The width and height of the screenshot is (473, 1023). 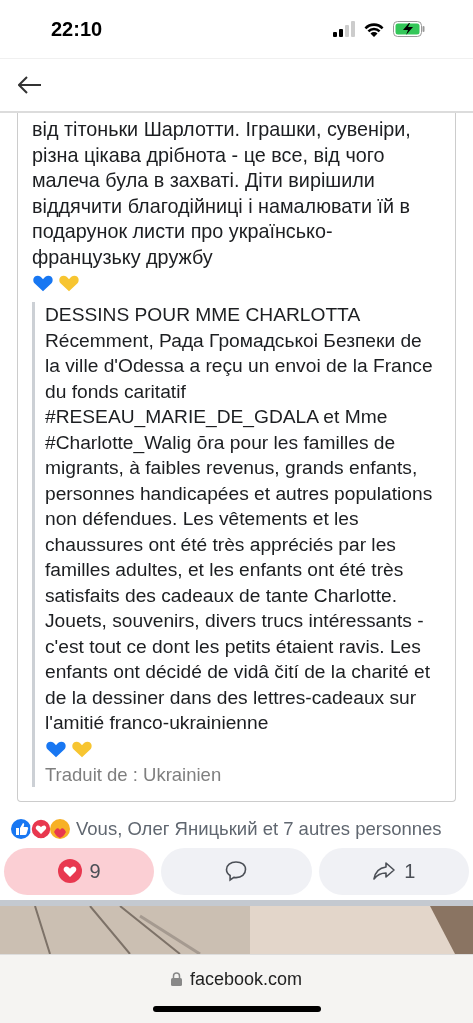 I want to click on reactions-summary: Vous, Олег Яницький et 7 autres personnes, so click(x=259, y=828).